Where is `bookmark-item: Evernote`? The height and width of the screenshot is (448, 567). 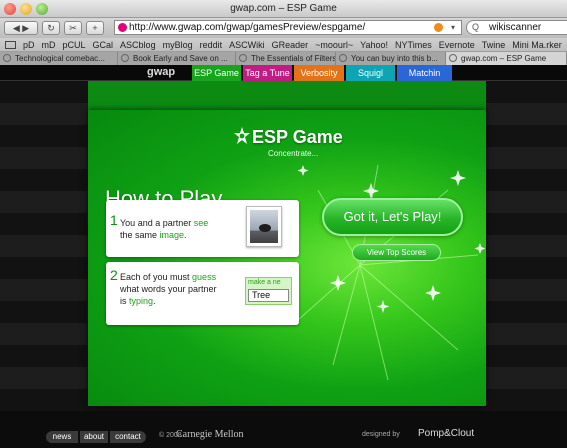 bookmark-item: Evernote is located at coordinates (457, 44).